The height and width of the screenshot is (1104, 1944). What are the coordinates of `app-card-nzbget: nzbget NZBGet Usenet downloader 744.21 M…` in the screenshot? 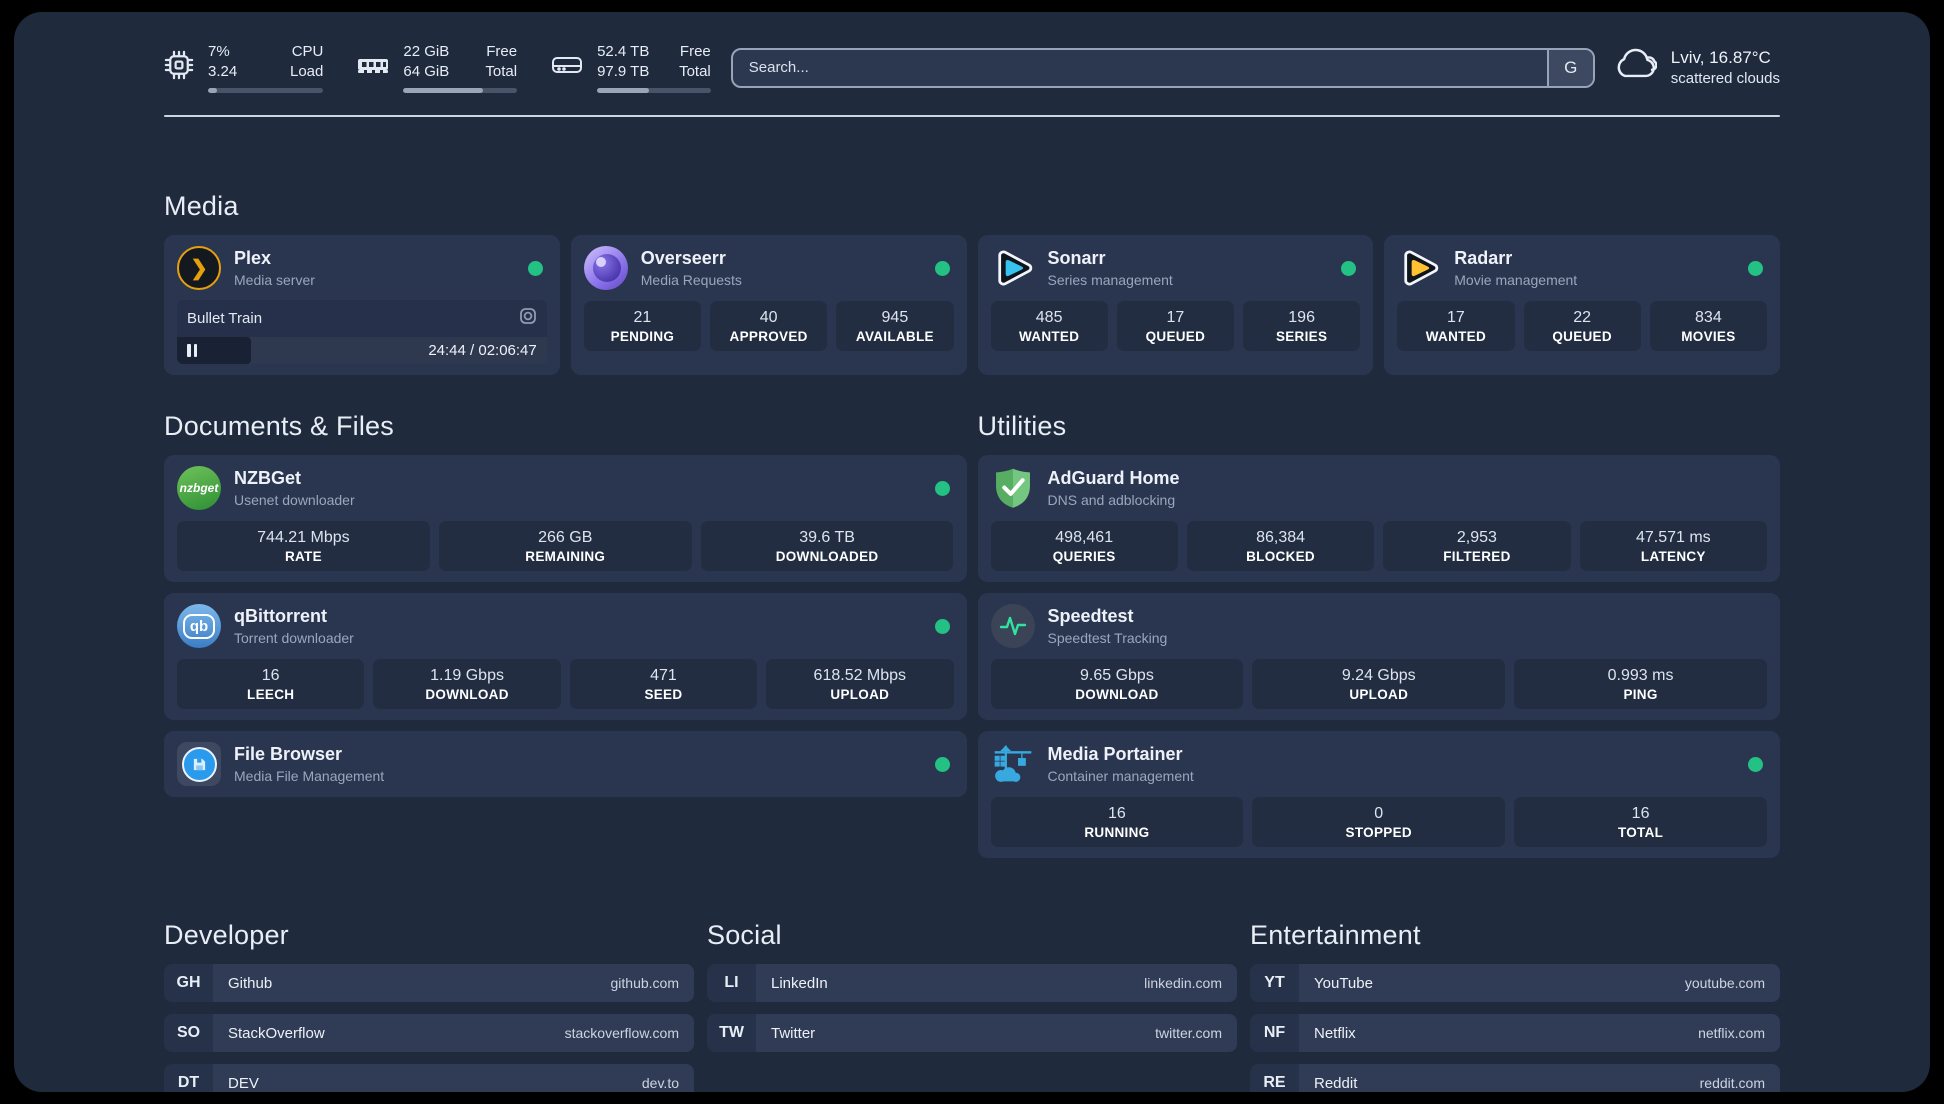 It's located at (565, 518).